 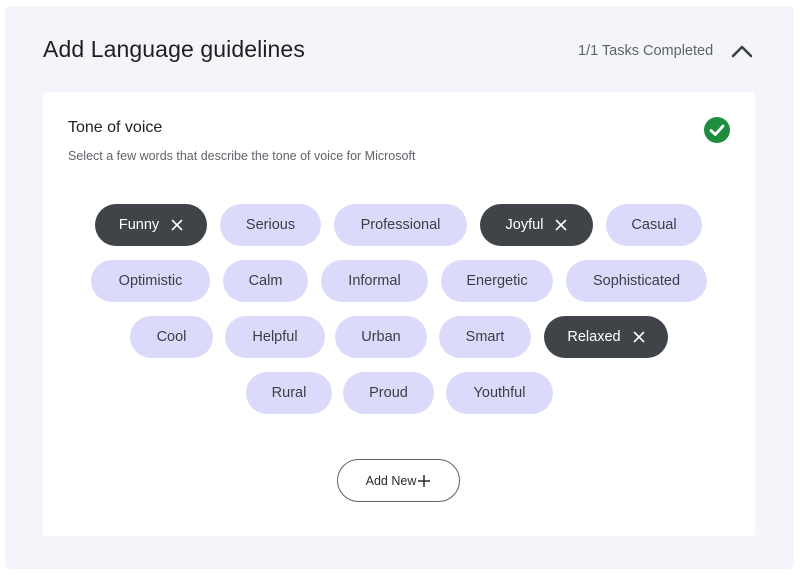 I want to click on chip-casual: Casual, so click(x=654, y=225).